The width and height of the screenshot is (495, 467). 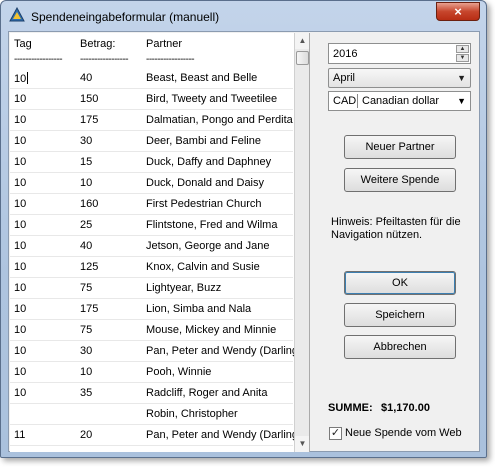 What do you see at coordinates (335, 433) in the screenshot?
I see `web-donation-checkbox: ✓` at bounding box center [335, 433].